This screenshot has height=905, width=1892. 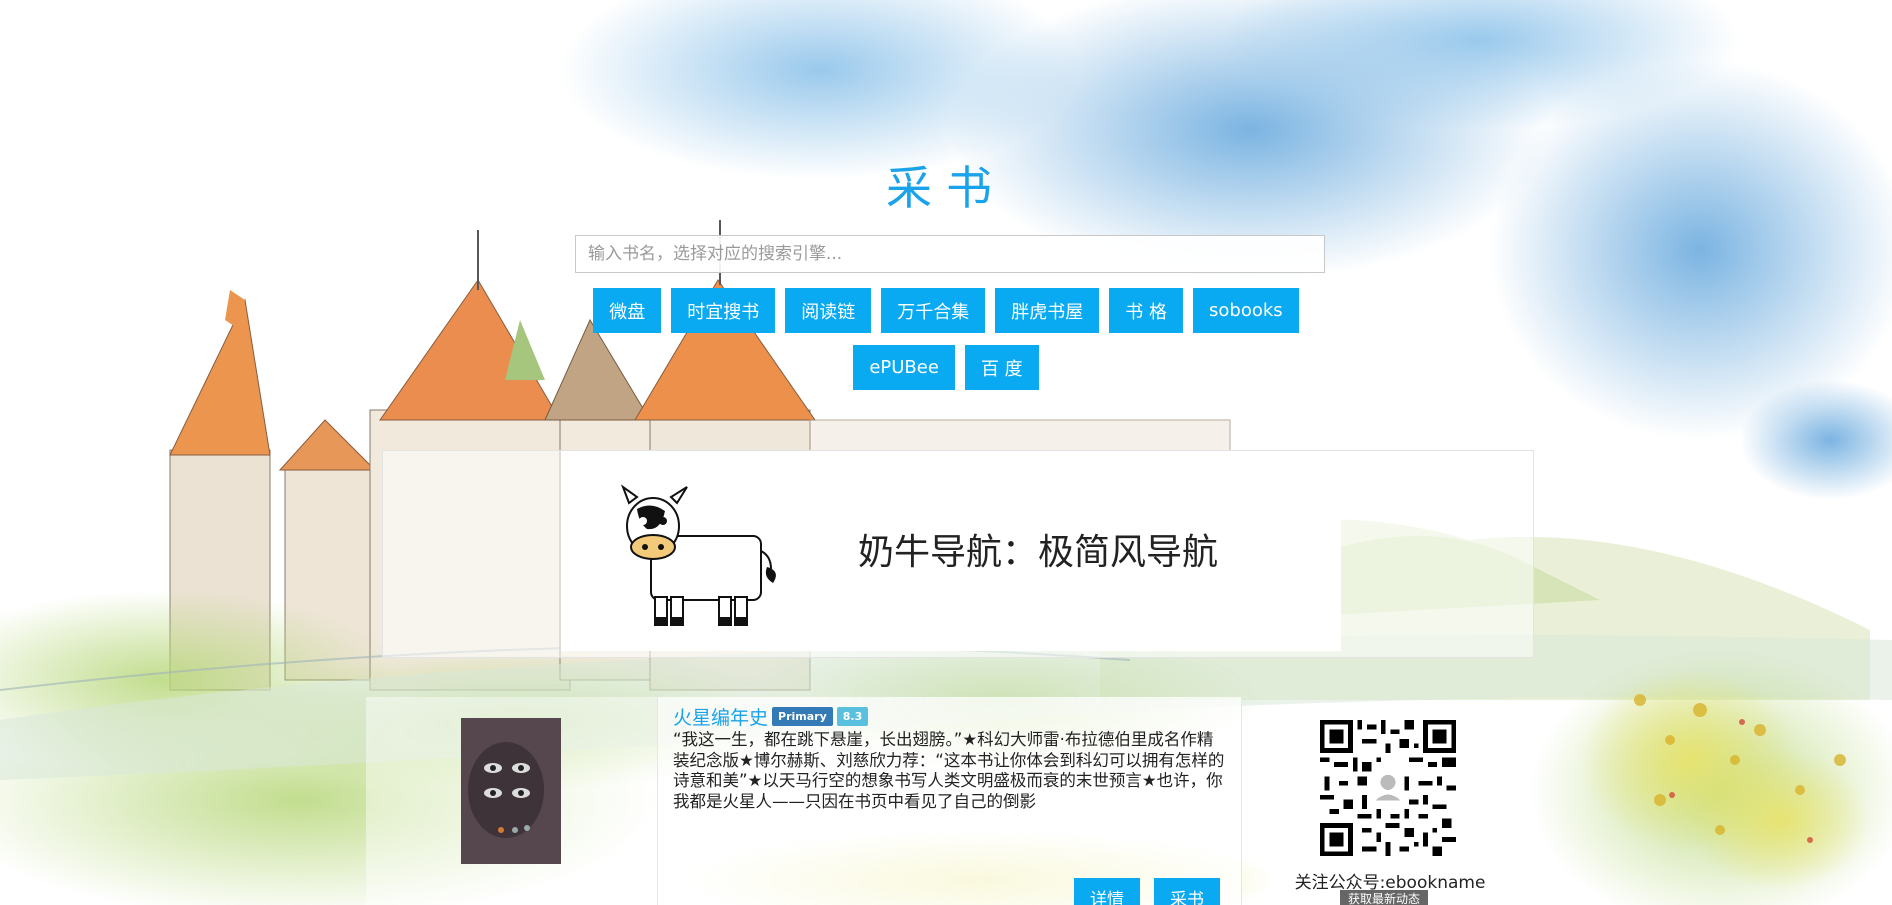 What do you see at coordinates (1047, 310) in the screenshot?
I see `engine-button-panghu: 胖虎书屋` at bounding box center [1047, 310].